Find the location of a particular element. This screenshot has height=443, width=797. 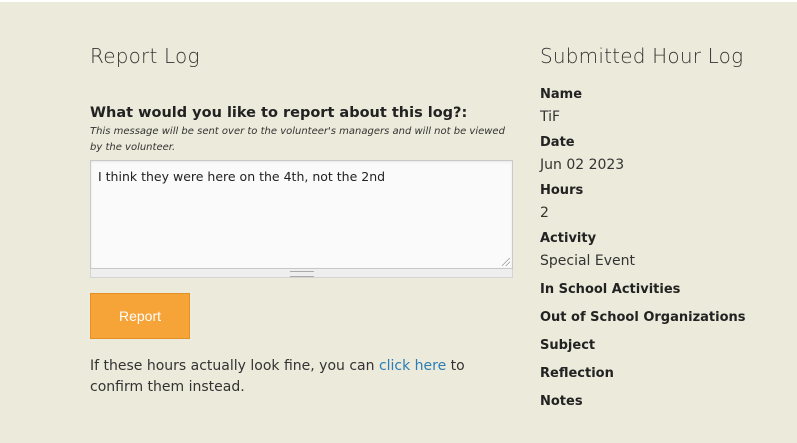

reflection-label: Reflection is located at coordinates (577, 373).